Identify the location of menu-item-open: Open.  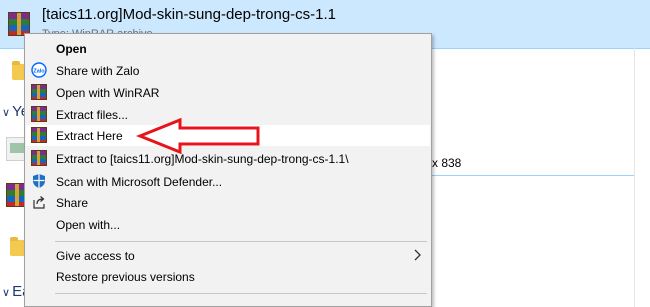
(228, 48).